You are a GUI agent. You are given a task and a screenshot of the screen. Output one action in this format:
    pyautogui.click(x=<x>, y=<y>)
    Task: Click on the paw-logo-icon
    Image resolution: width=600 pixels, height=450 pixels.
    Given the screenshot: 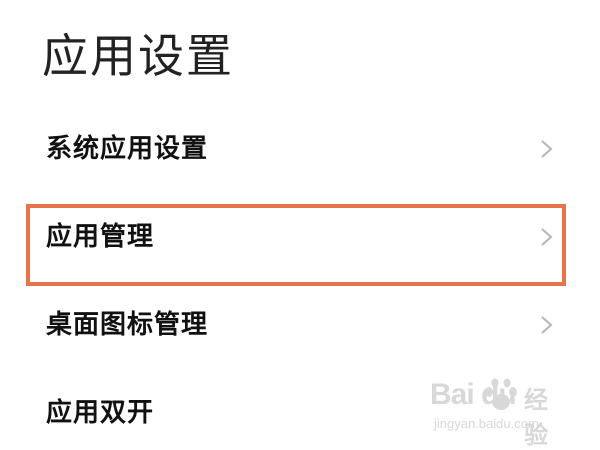 What is the action you would take?
    pyautogui.click(x=501, y=396)
    